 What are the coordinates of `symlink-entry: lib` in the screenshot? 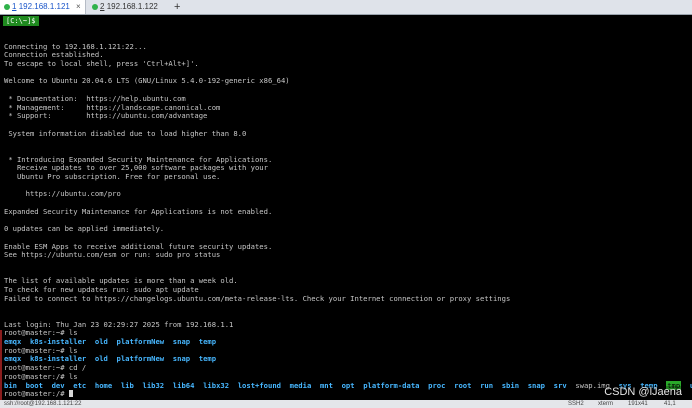 It's located at (127, 385).